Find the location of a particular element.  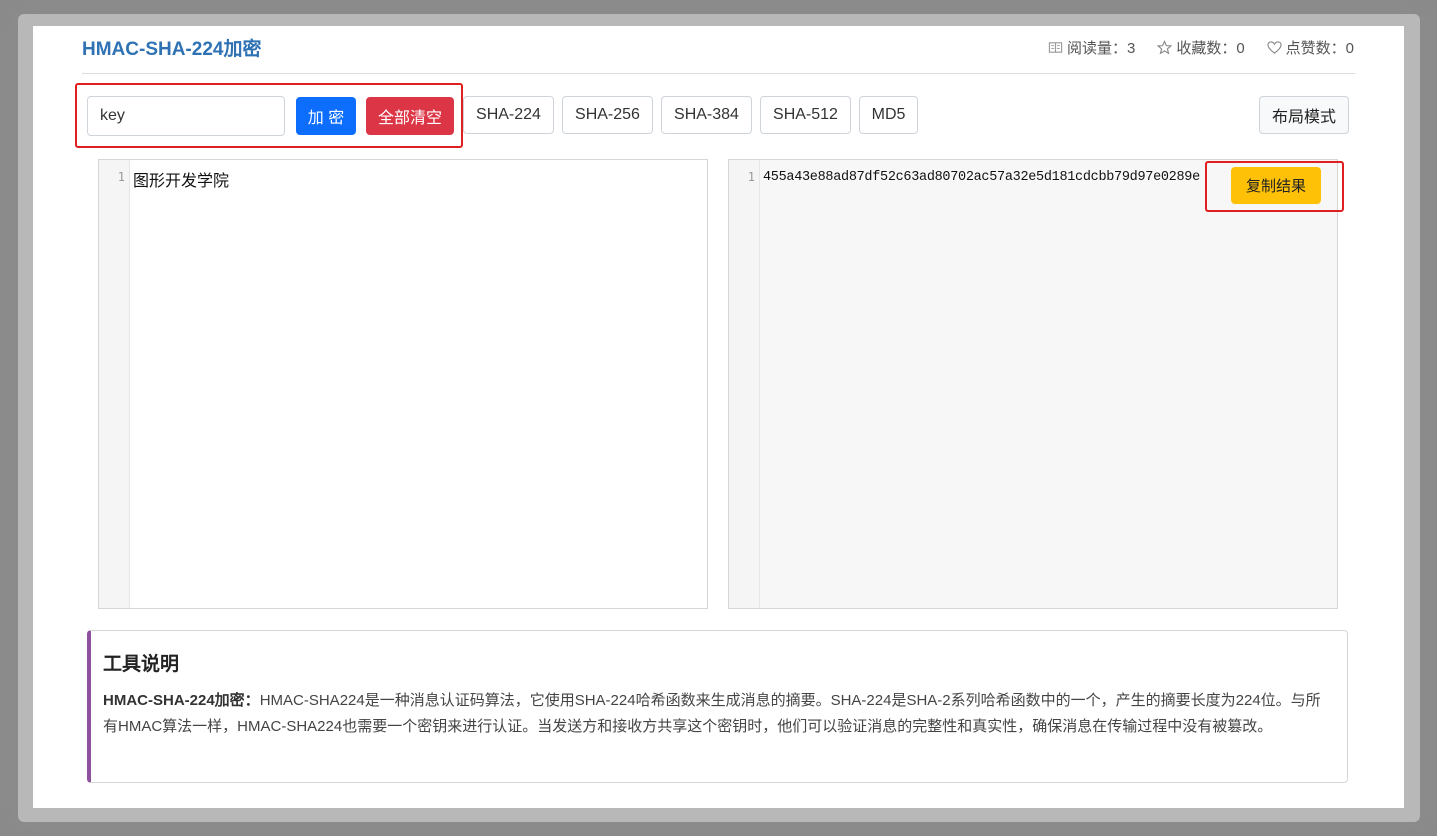

reads-stat: 阅读量：3 is located at coordinates (1091, 47).